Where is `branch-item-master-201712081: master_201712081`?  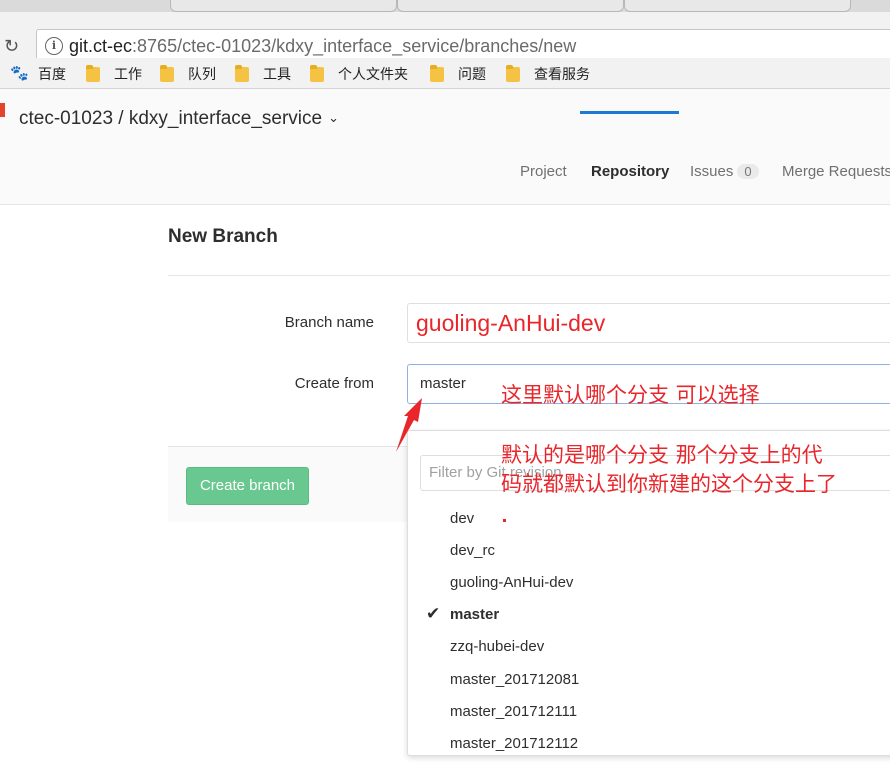 branch-item-master-201712081: master_201712081 is located at coordinates (649, 681).